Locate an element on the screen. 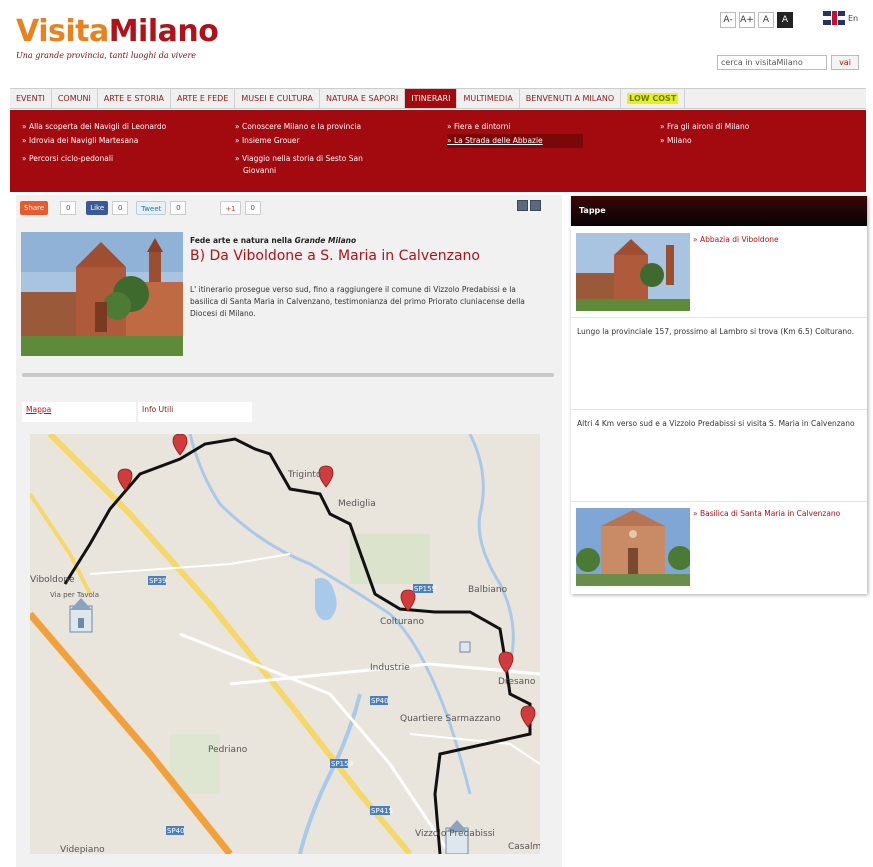 The image size is (873, 867). gplus-count: 0 is located at coordinates (252, 208).